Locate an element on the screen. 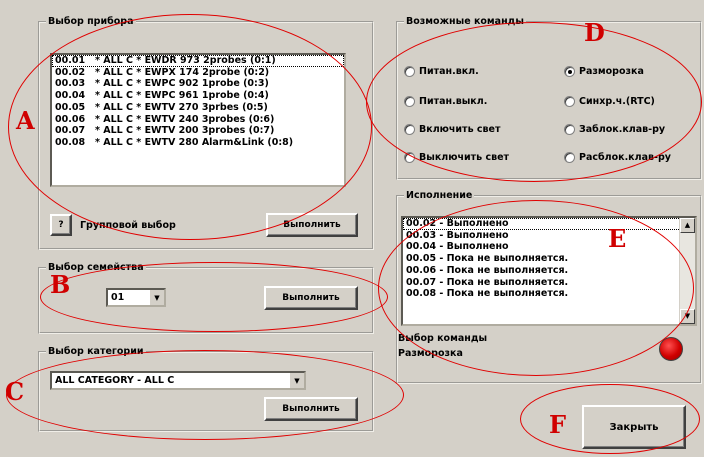  category-dropdown: ALL CATEGORY - ALL C ▼ is located at coordinates (178, 380).